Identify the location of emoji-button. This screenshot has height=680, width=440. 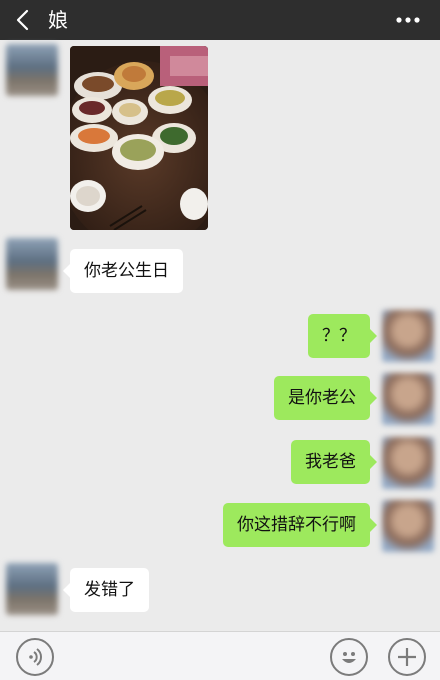
(349, 657).